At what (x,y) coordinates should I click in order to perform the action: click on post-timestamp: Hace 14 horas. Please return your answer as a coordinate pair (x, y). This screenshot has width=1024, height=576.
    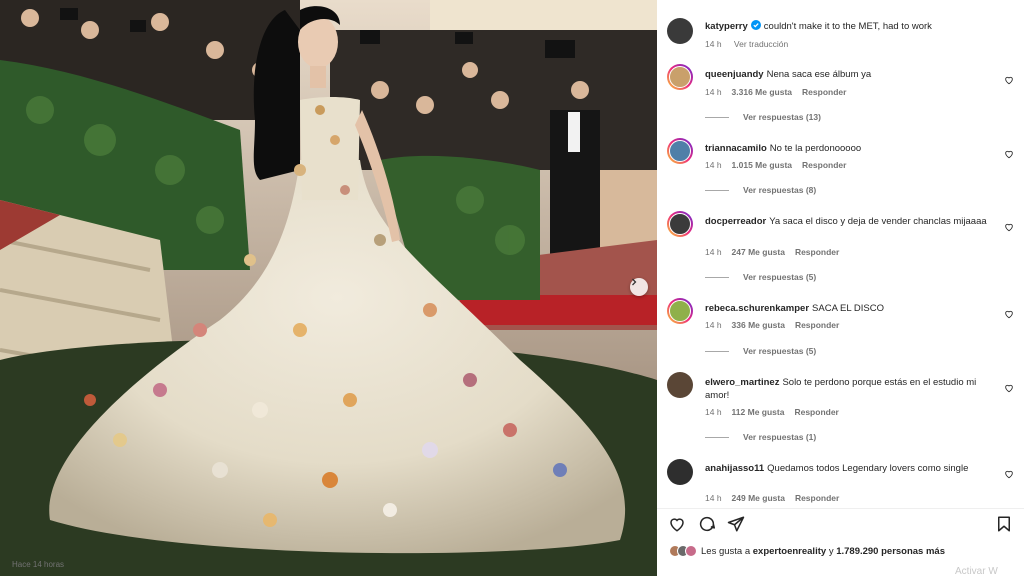
    Looking at the image, I should click on (38, 564).